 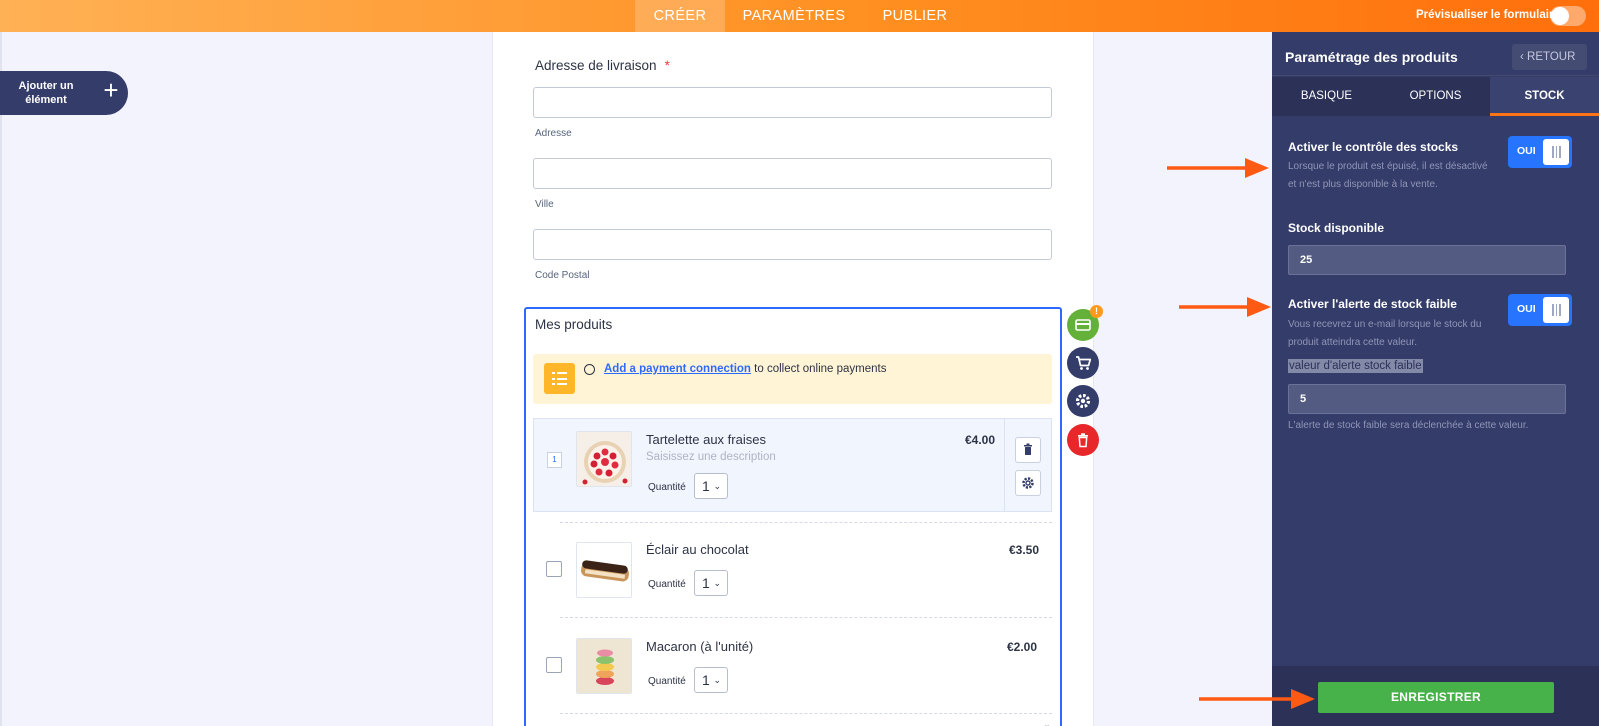 I want to click on back-label: RETOUR, so click(x=1551, y=57).